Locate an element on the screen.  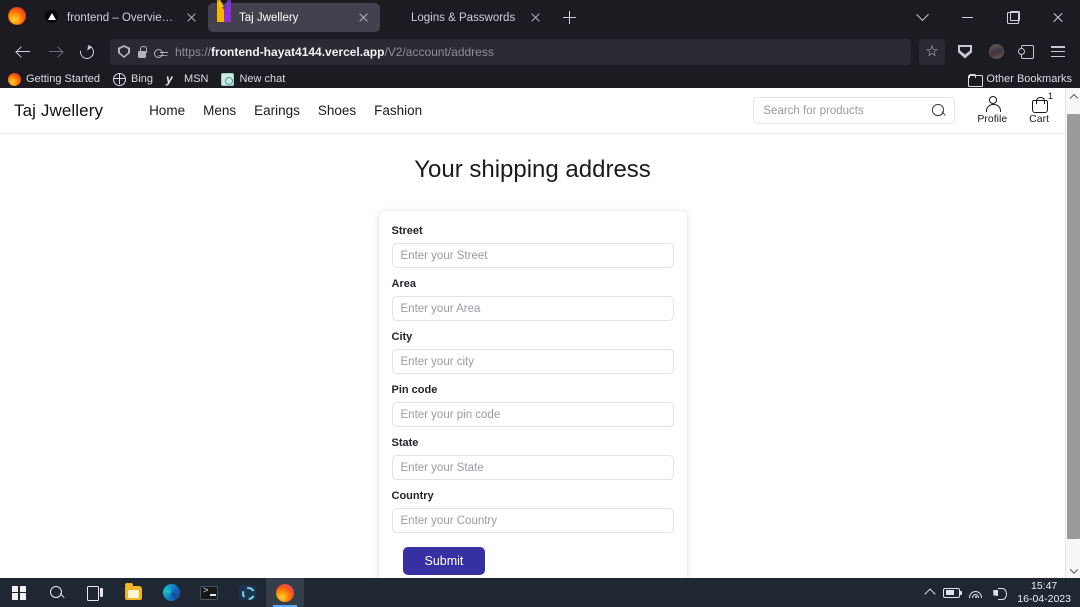
header-right: Profile 1 Cart is located at coordinates (903, 108).